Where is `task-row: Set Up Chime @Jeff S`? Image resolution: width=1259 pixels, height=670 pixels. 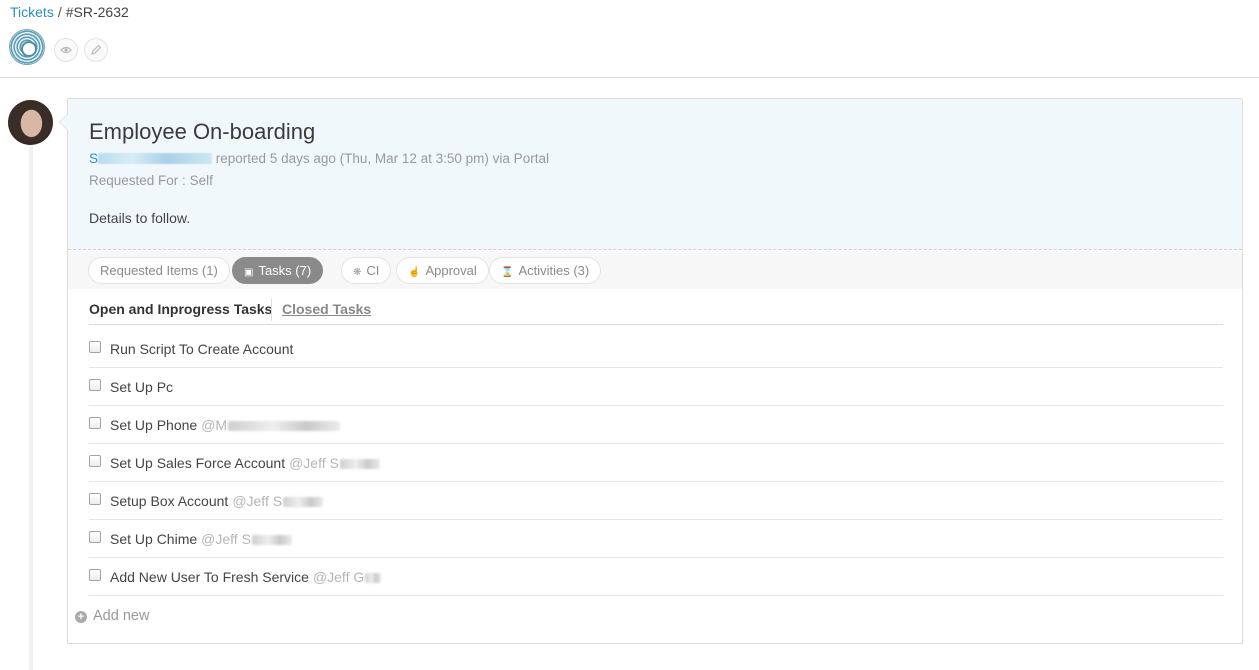
task-row: Set Up Chime @Jeff S is located at coordinates (656, 539).